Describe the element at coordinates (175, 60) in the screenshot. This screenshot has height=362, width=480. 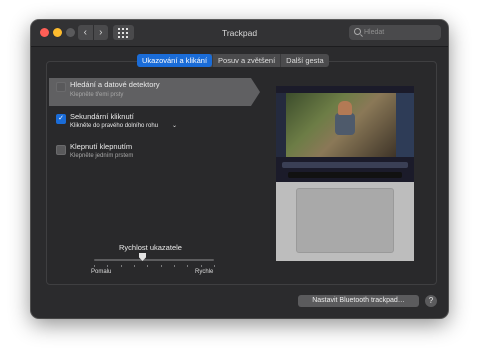
I see `tab-point-and-click: Ukazování a klikání` at that location.